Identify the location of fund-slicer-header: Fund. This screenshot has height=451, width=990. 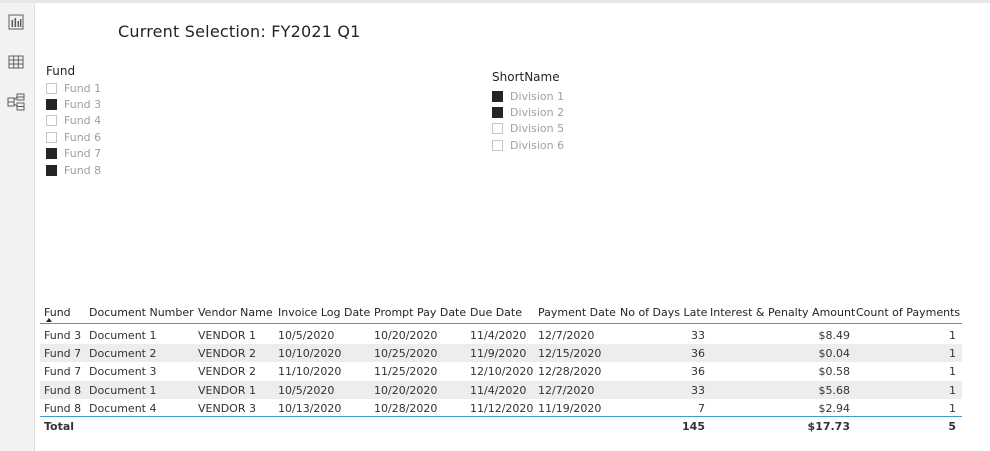
(61, 71).